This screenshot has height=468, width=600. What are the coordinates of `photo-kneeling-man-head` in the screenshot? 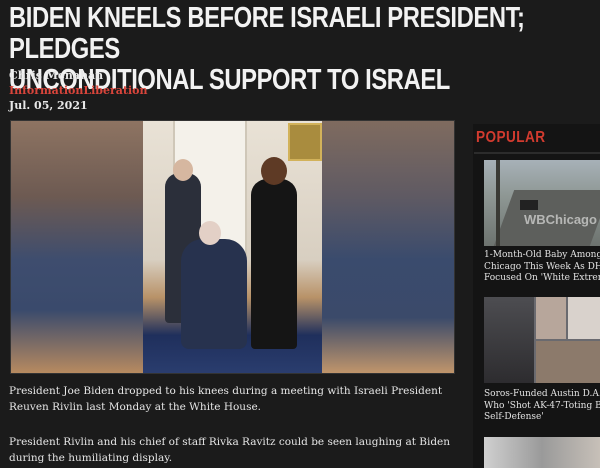 It's located at (210, 233).